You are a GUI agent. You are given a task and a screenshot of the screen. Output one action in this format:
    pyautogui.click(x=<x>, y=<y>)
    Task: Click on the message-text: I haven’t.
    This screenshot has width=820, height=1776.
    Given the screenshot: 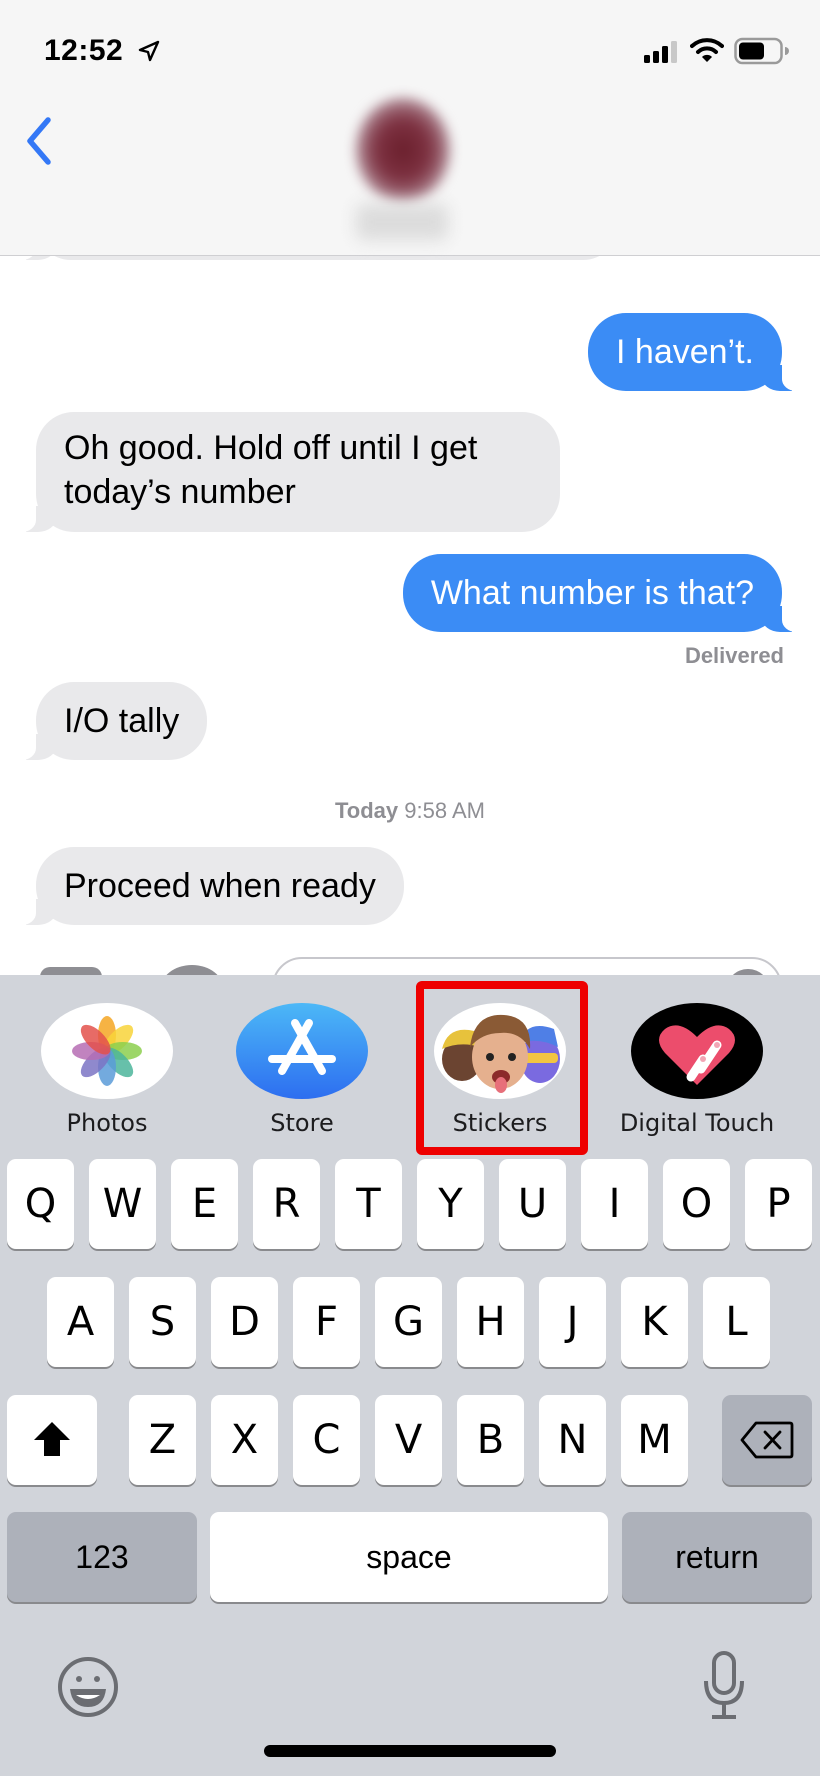 What is the action you would take?
    pyautogui.click(x=685, y=352)
    